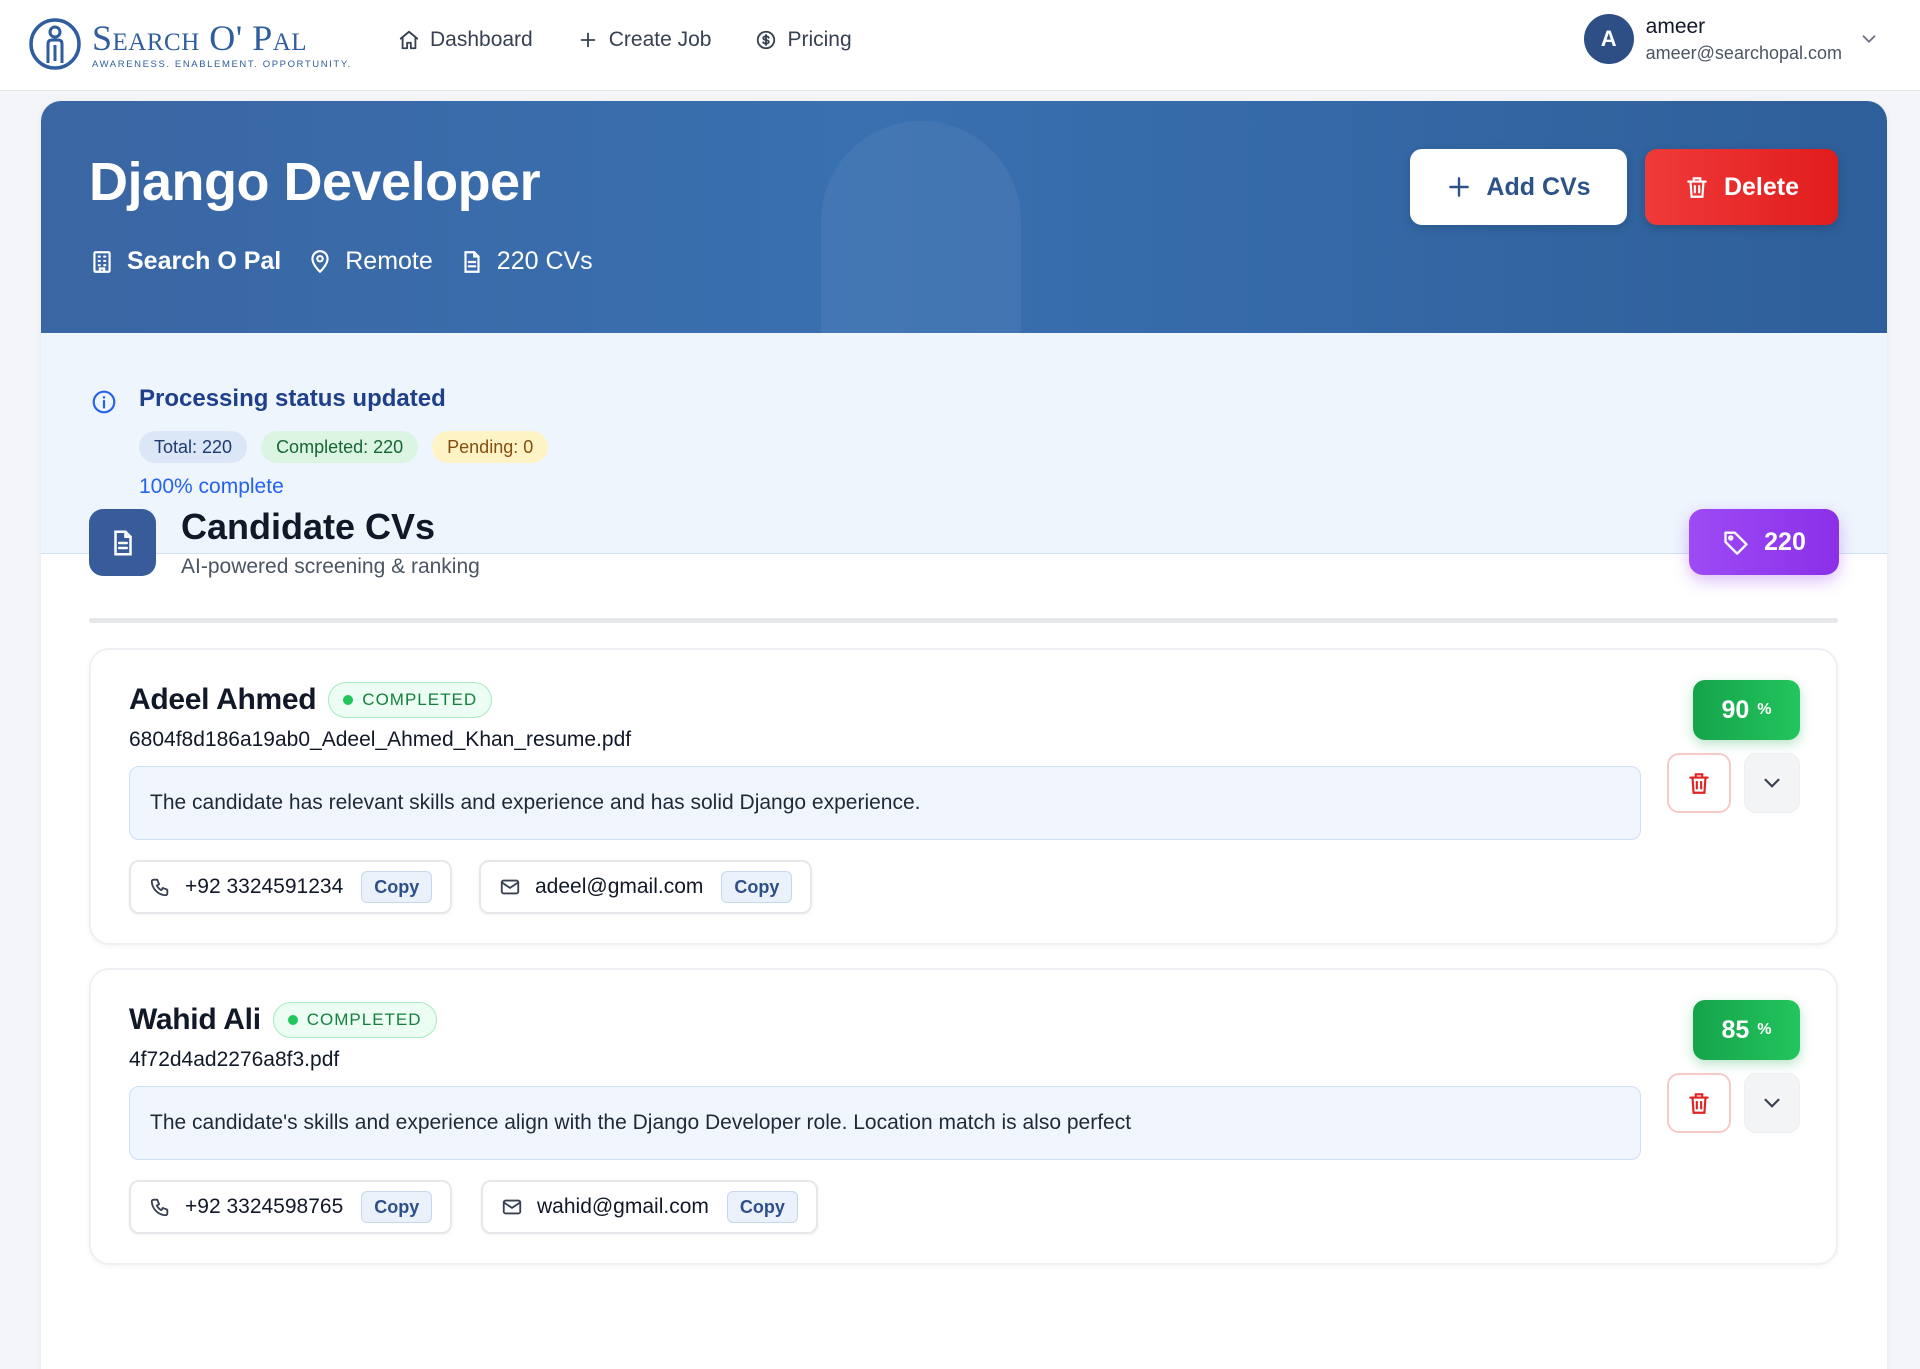 This screenshot has width=1920, height=1369. I want to click on cv-filename: 4f72d4ad2276a8f3.pdf, so click(234, 1059).